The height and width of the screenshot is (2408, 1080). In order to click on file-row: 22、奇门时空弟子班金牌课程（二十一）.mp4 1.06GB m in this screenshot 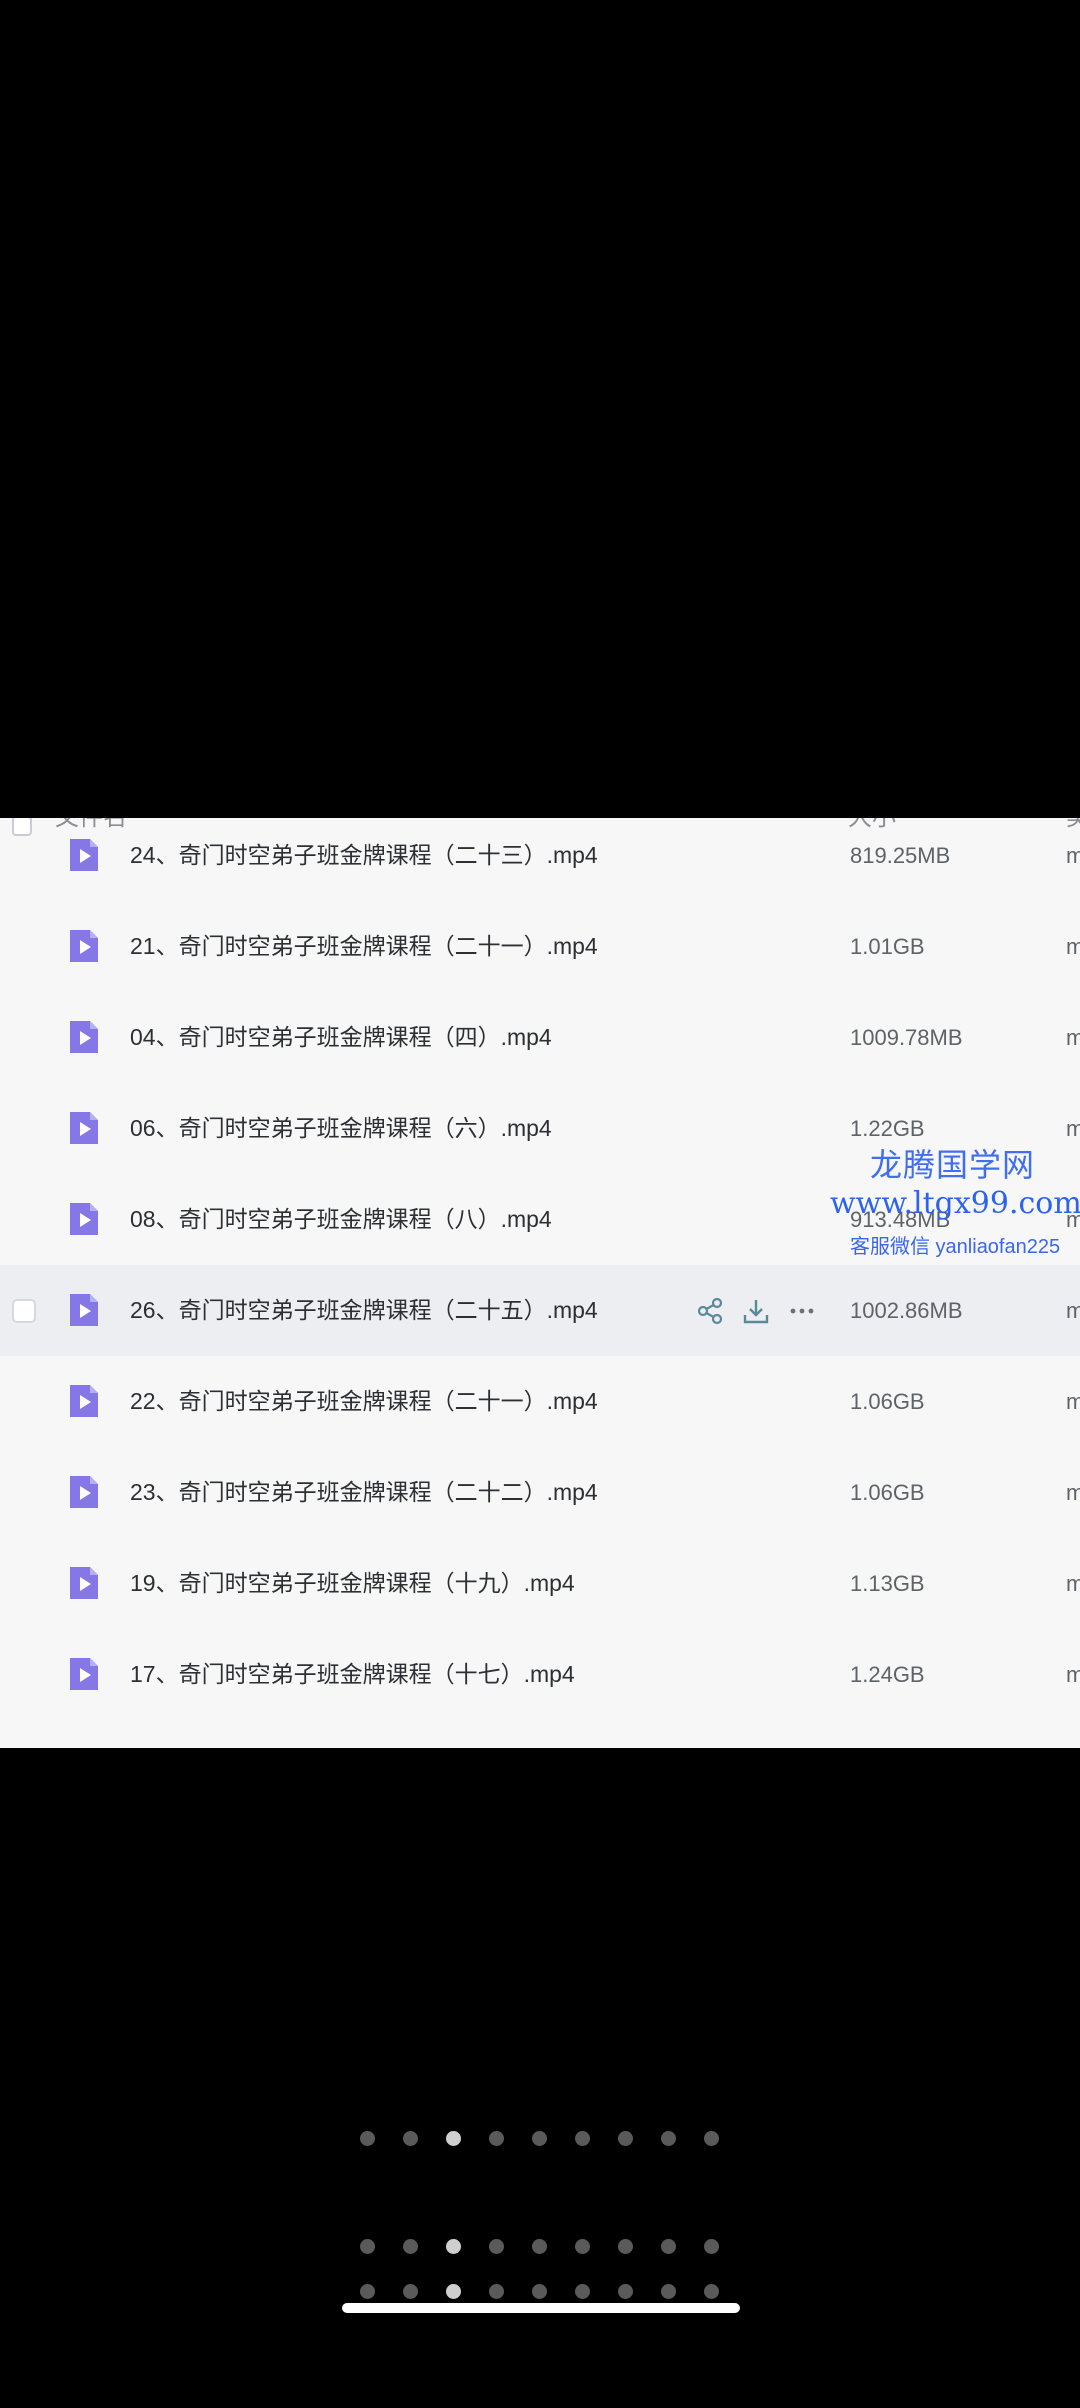, I will do `click(540, 1401)`.